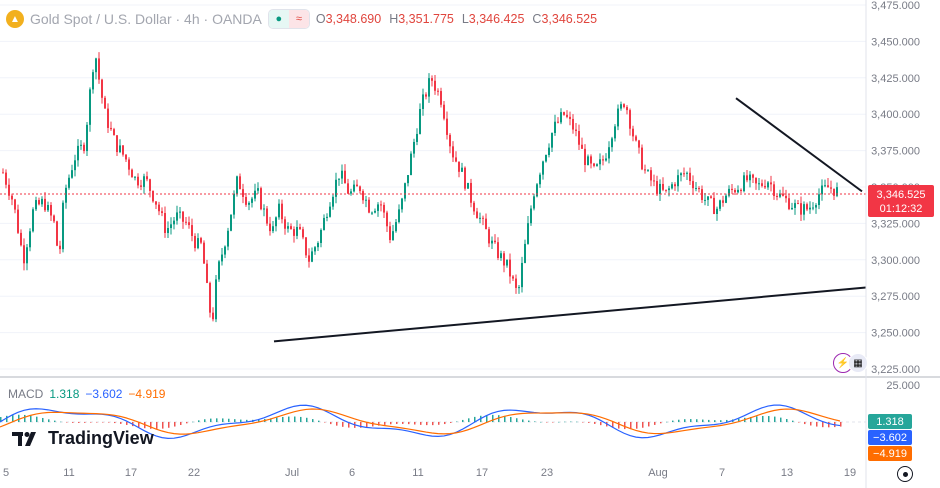 The width and height of the screenshot is (940, 488). I want to click on macd-header: MACD 1.318 −3.602 −4.919, so click(86, 394).